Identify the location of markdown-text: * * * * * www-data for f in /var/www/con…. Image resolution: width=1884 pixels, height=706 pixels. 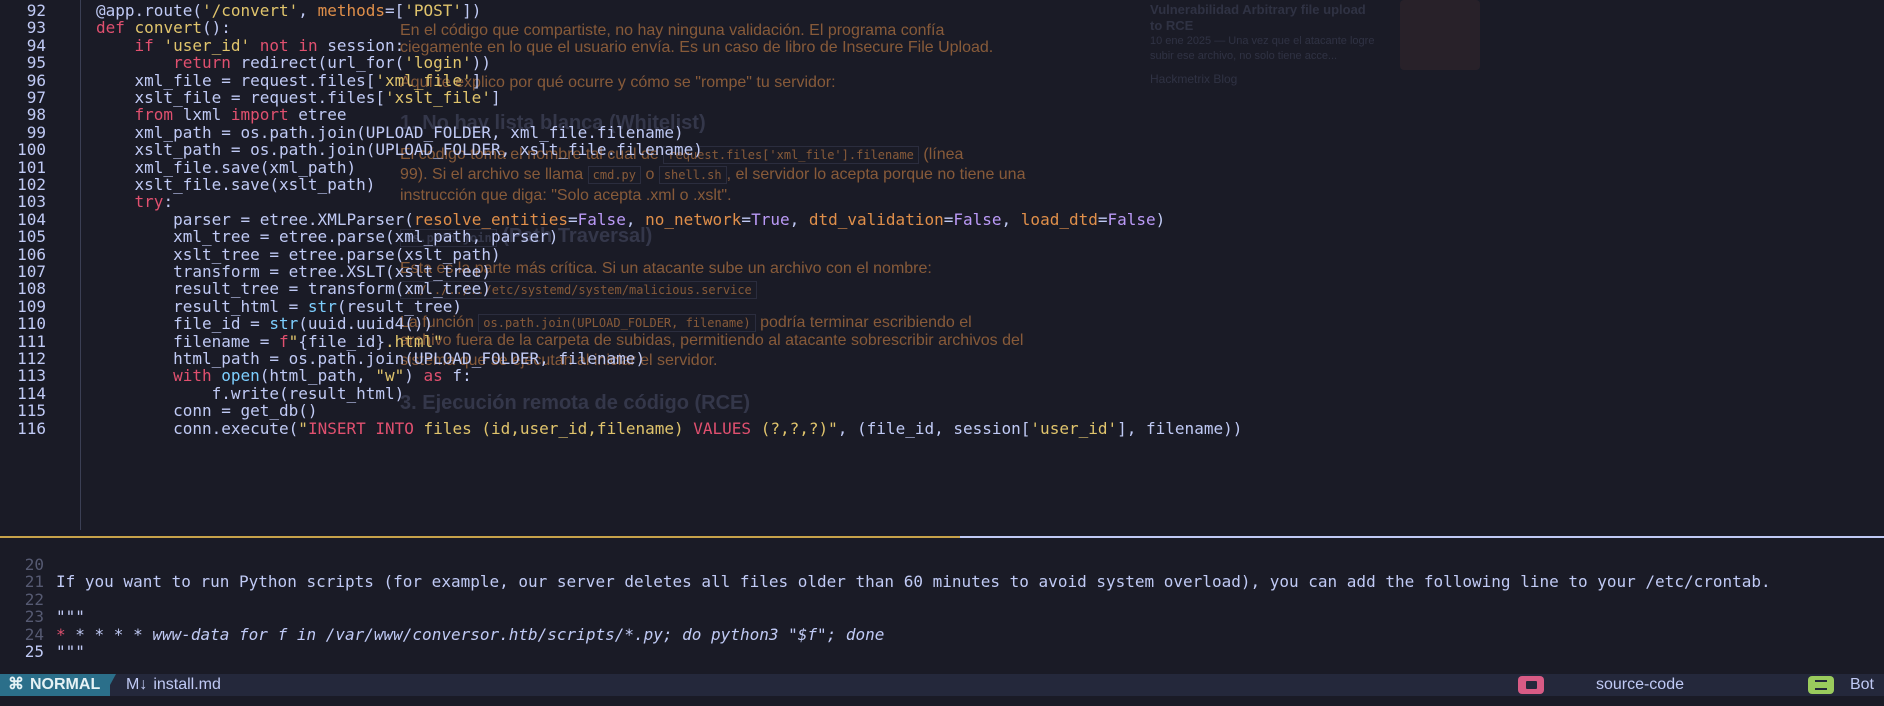
(470, 634).